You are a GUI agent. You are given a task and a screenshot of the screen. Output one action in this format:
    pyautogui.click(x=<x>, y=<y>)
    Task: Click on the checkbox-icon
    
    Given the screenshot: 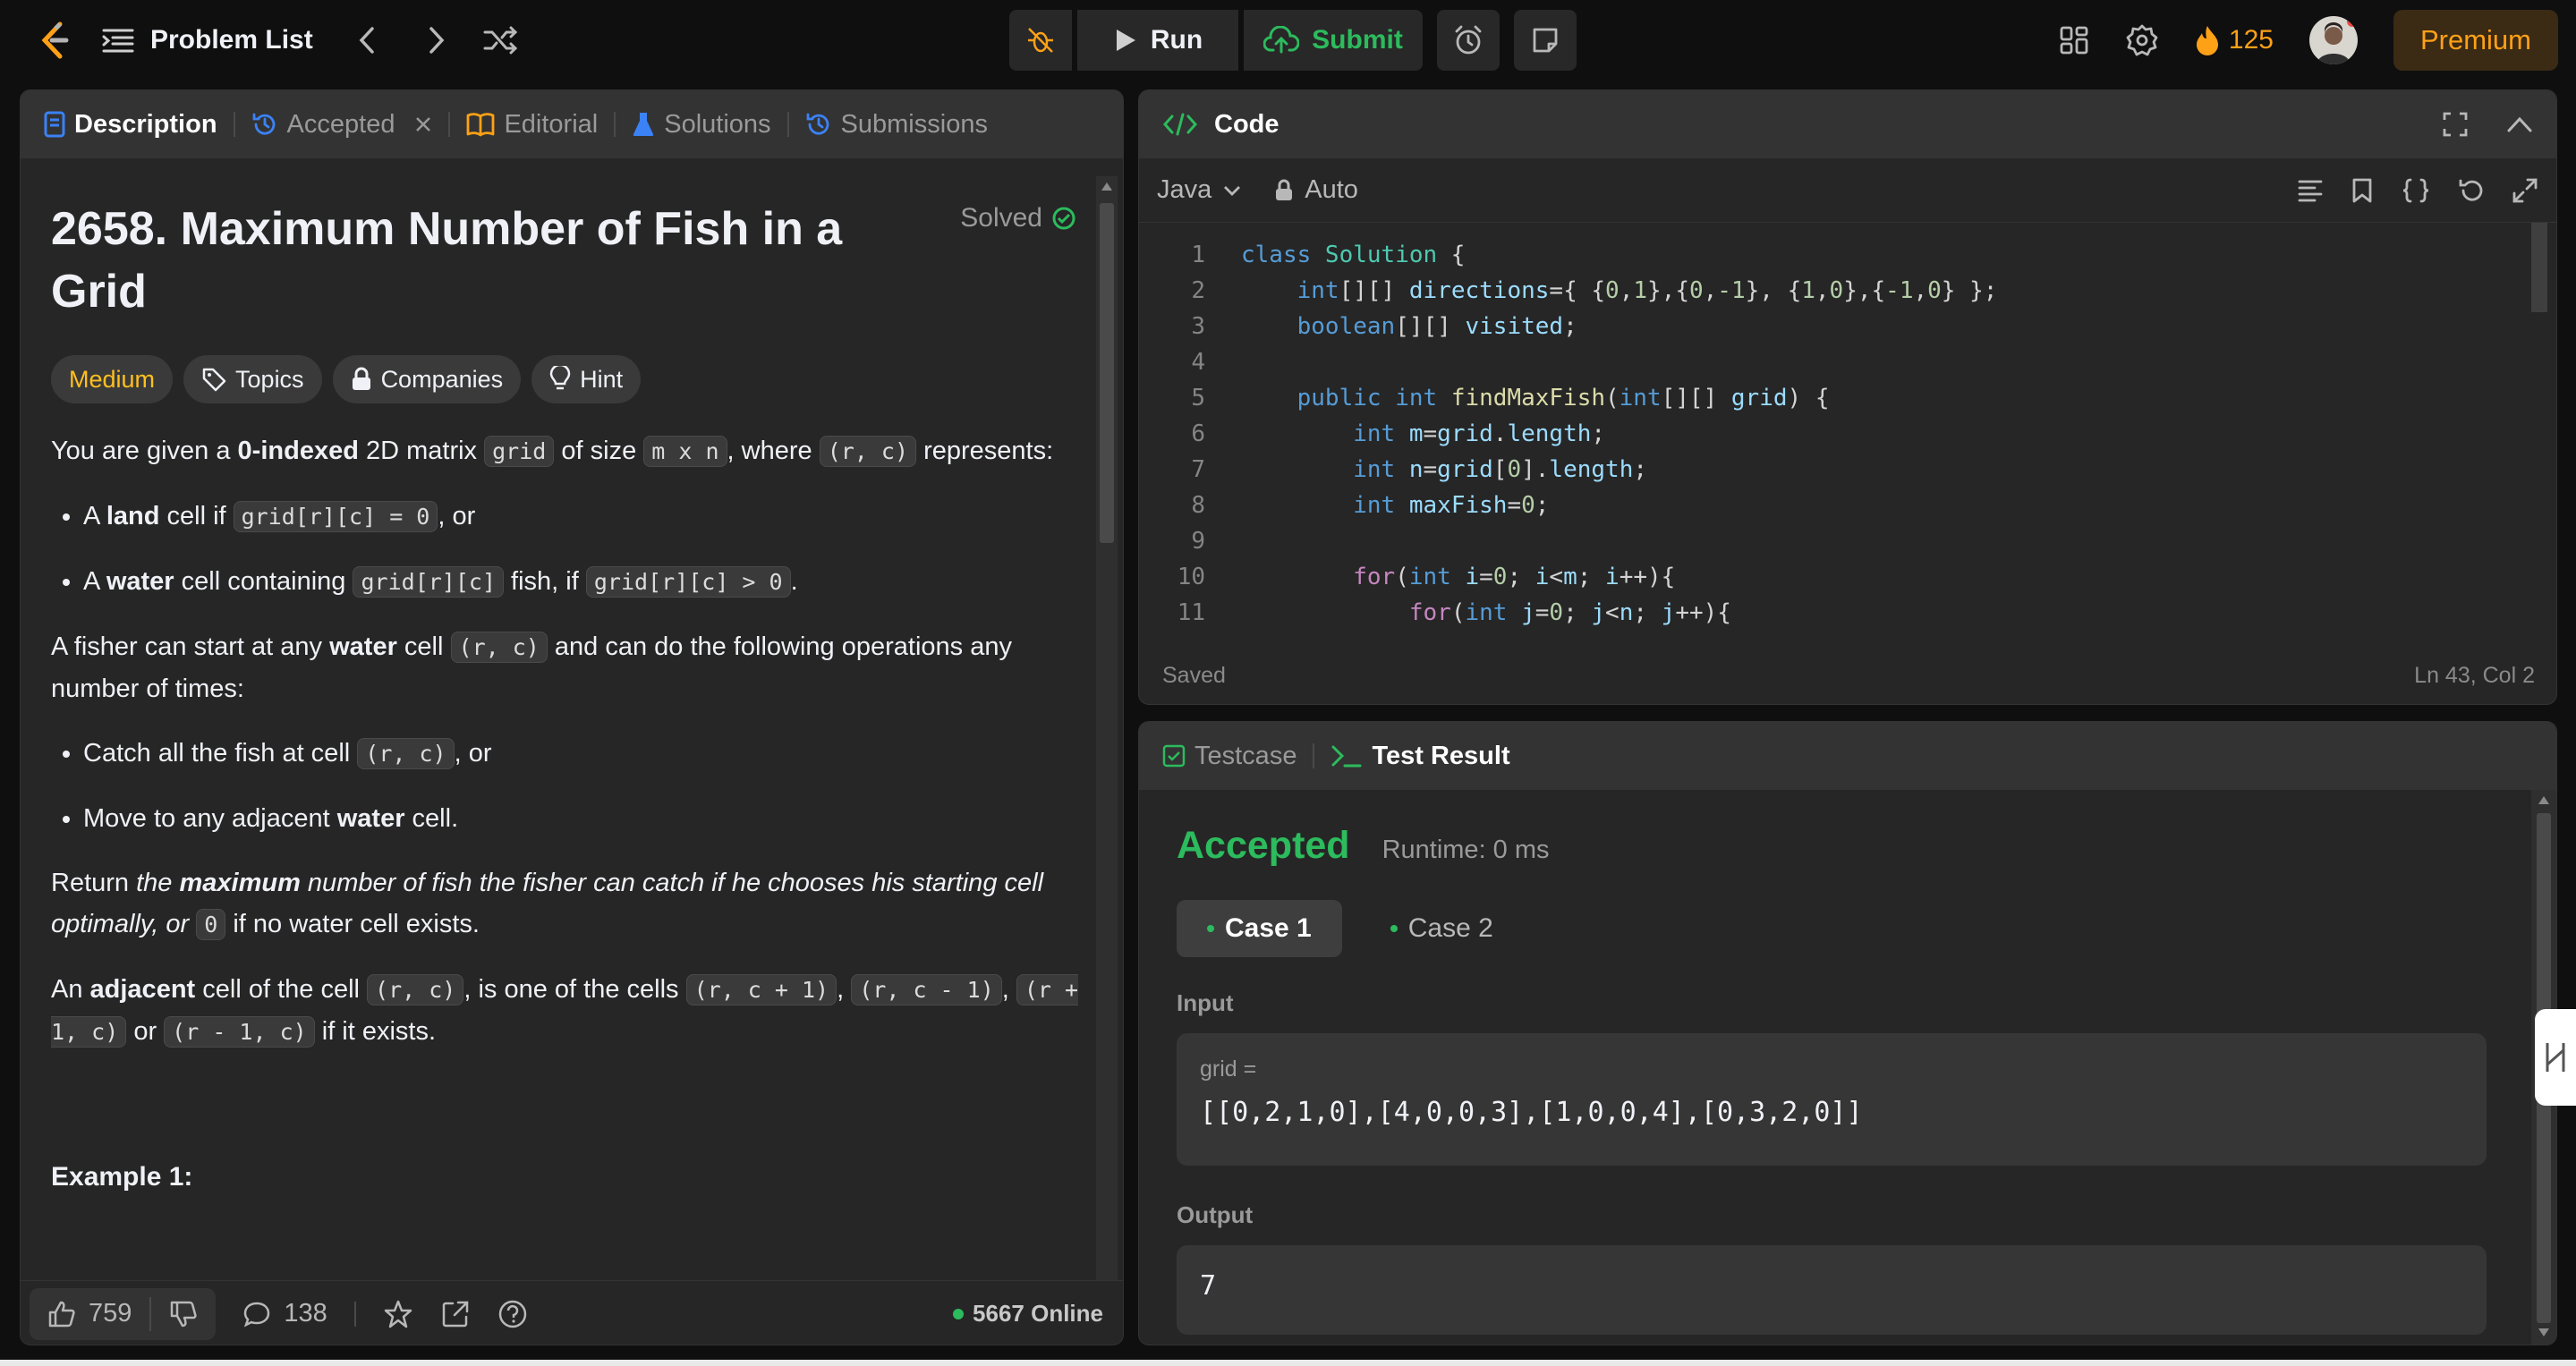 What is the action you would take?
    pyautogui.click(x=1174, y=756)
    